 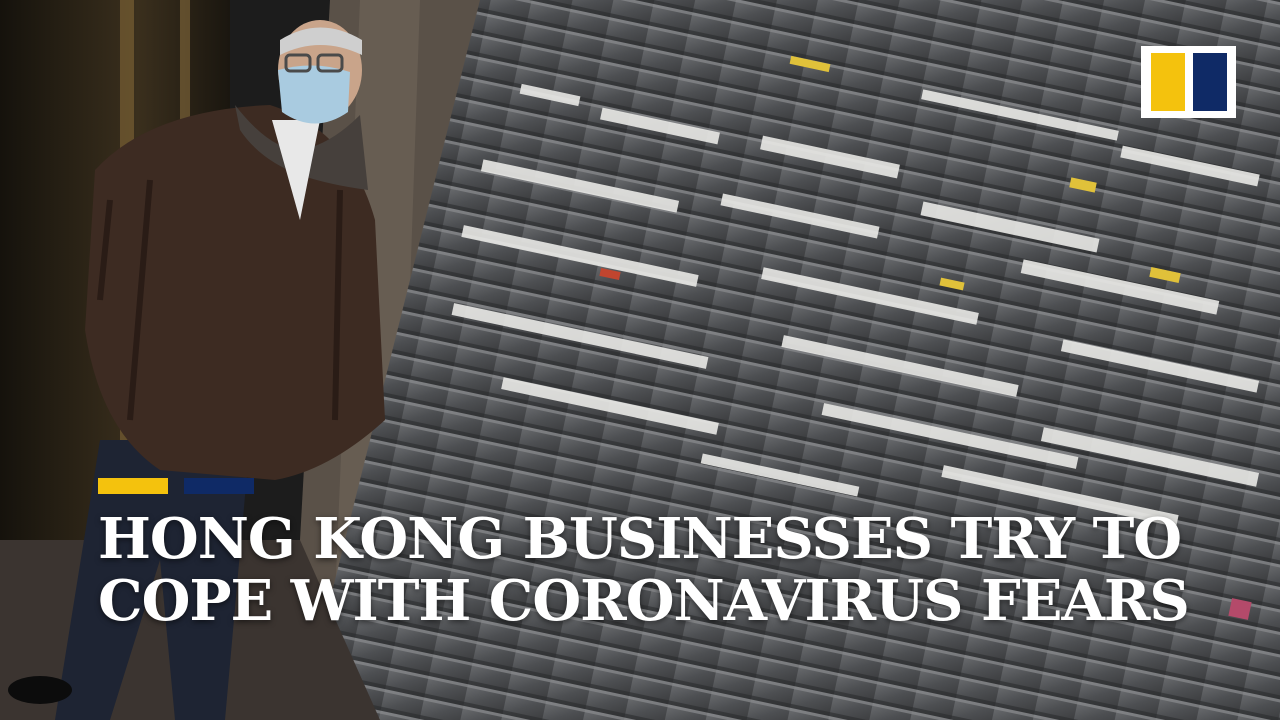 What do you see at coordinates (644, 601) in the screenshot?
I see `headline-line-2: COPE WITH CORONAVIRUS FEARS` at bounding box center [644, 601].